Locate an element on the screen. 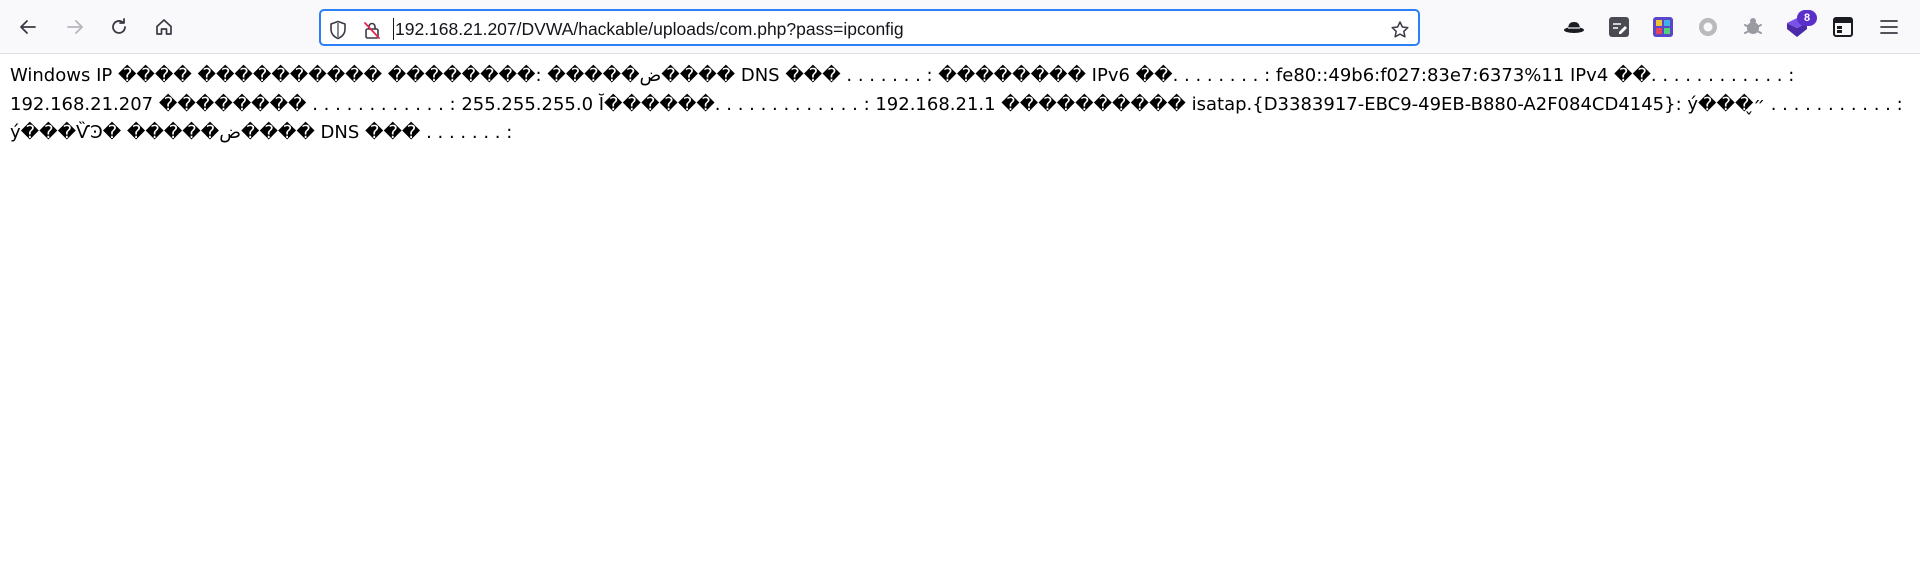  circle-icon is located at coordinates (1708, 27).